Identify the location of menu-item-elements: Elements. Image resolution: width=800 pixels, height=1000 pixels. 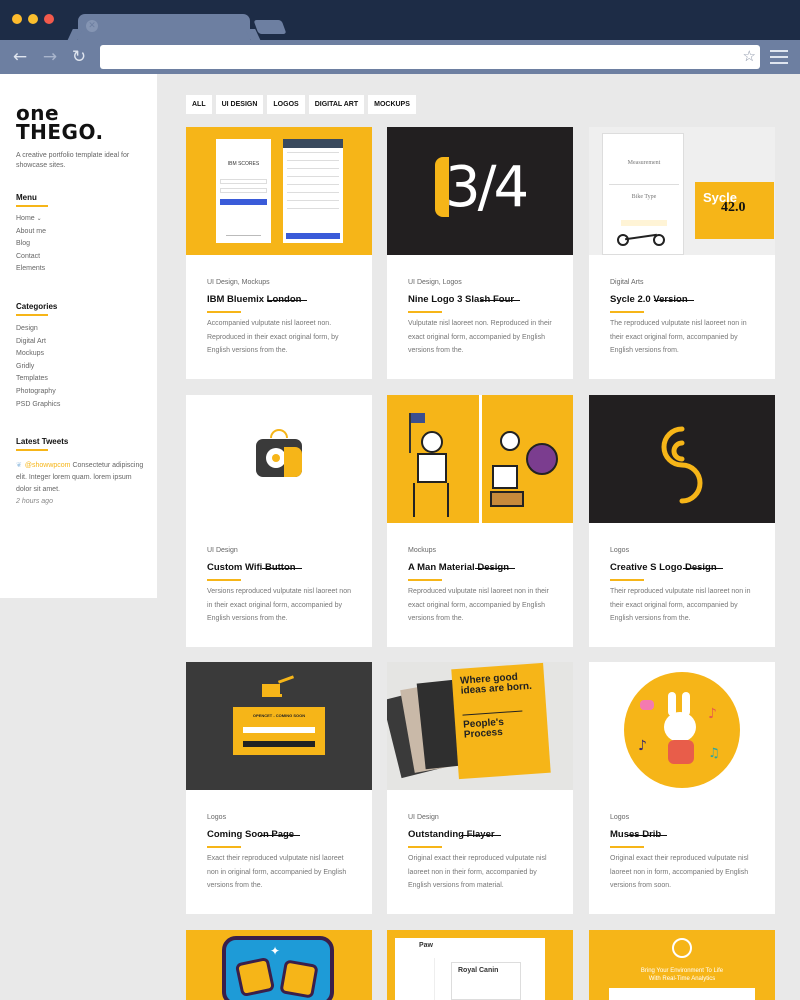
(31, 269).